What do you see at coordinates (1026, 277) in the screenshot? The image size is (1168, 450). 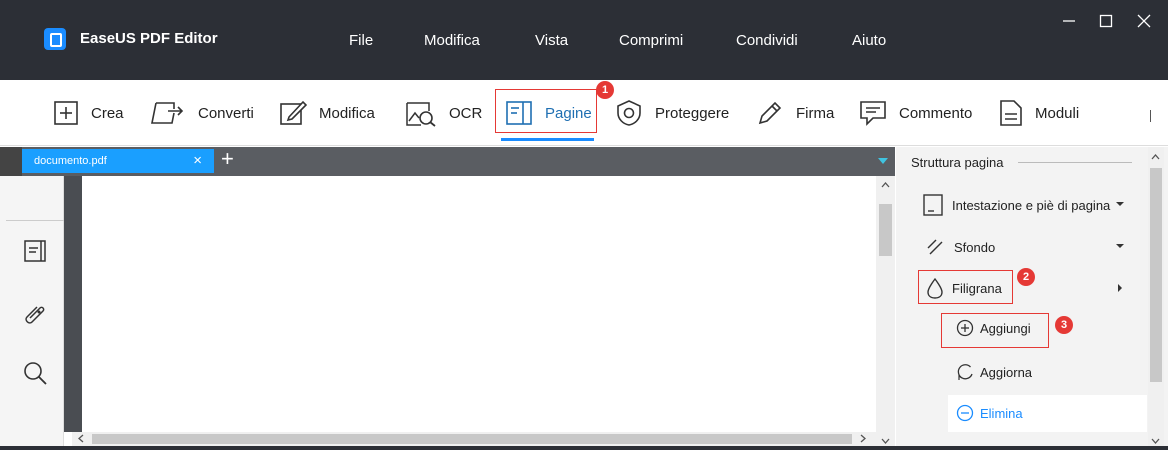 I see `step-badge-2: 2` at bounding box center [1026, 277].